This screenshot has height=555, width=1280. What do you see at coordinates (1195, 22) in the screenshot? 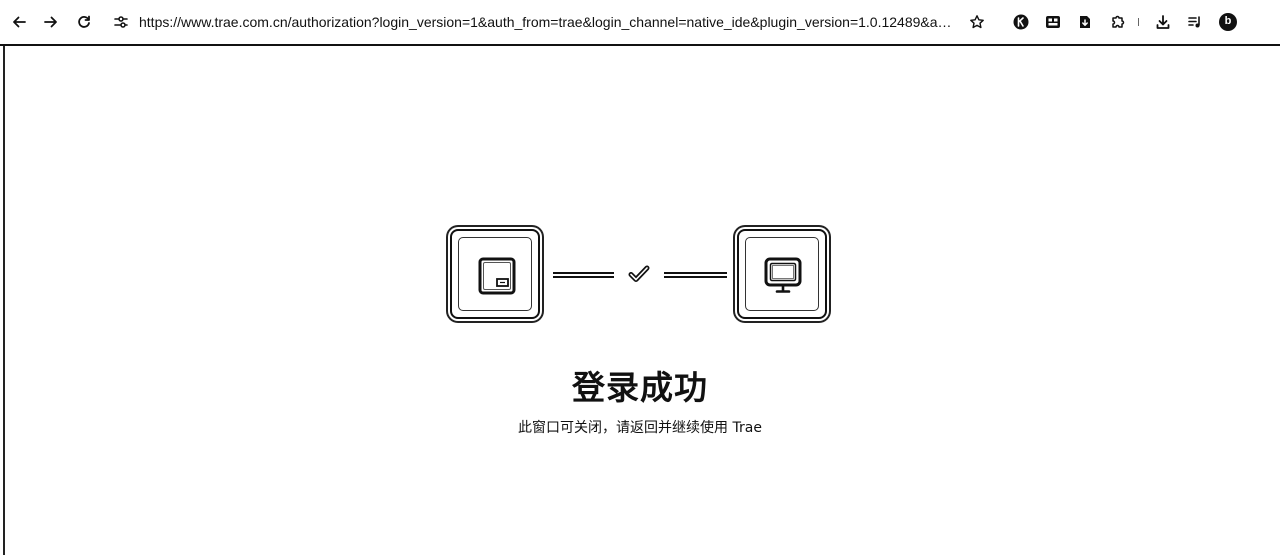
I see `media-control-icon` at bounding box center [1195, 22].